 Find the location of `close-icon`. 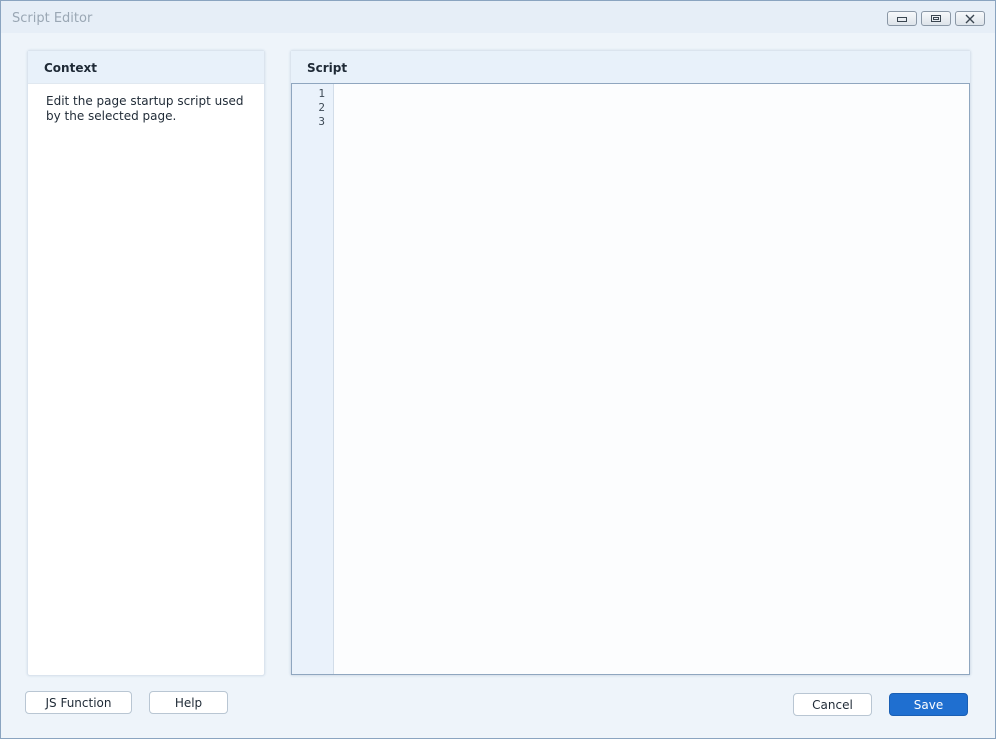

close-icon is located at coordinates (970, 19).